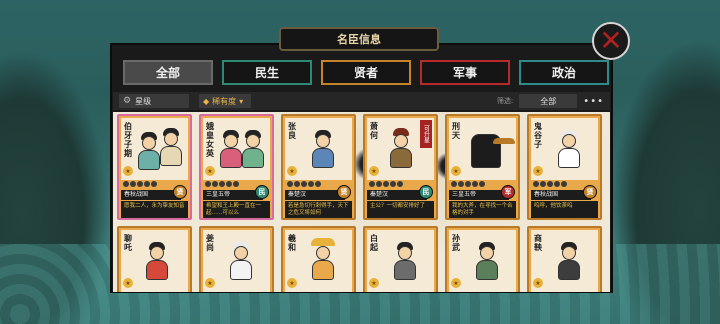 Image resolution: width=720 pixels, height=324 pixels. I want to click on more-options-icon: •••, so click(593, 101).